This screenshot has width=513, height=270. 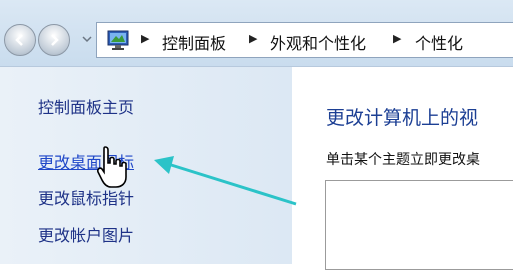 What do you see at coordinates (439, 42) in the screenshot?
I see `breadcrumb-item-personalization: 个性化` at bounding box center [439, 42].